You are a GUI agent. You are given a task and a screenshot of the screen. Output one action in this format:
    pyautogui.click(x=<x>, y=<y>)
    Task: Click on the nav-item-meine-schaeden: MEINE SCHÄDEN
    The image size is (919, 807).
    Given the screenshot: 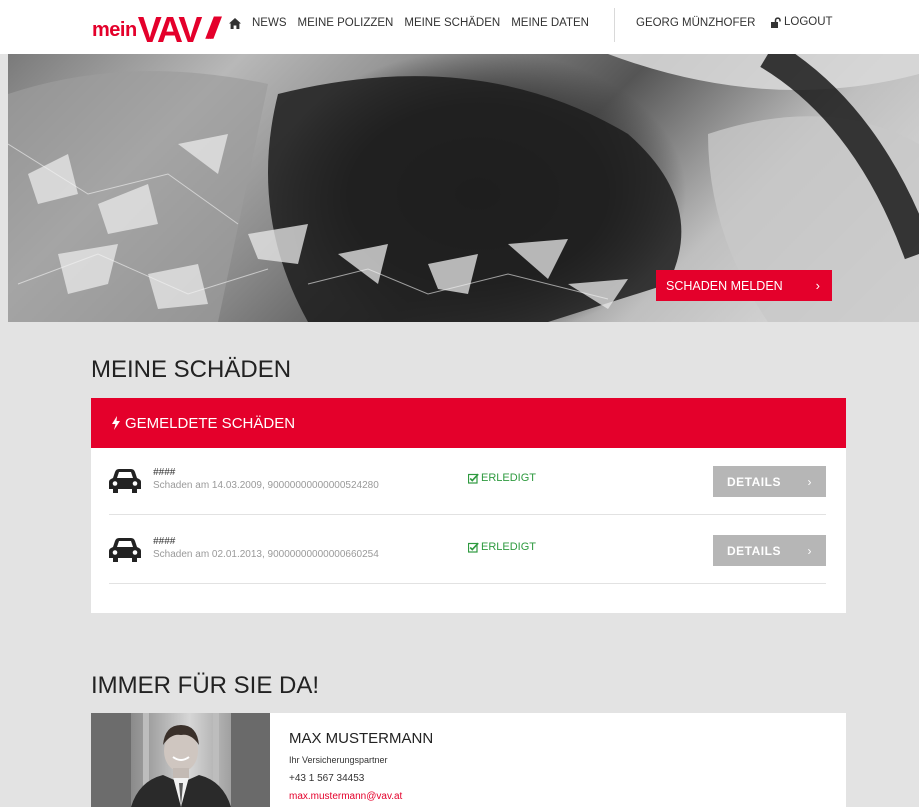 What is the action you would take?
    pyautogui.click(x=452, y=23)
    